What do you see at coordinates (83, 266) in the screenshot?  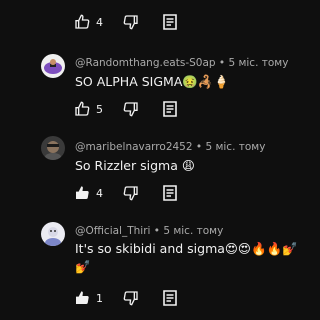 I see `comment-text-continuation: 💅` at bounding box center [83, 266].